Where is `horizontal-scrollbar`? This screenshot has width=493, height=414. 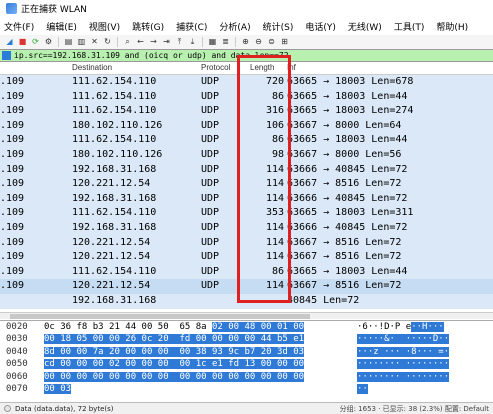
horizontal-scrollbar is located at coordinates (246, 315).